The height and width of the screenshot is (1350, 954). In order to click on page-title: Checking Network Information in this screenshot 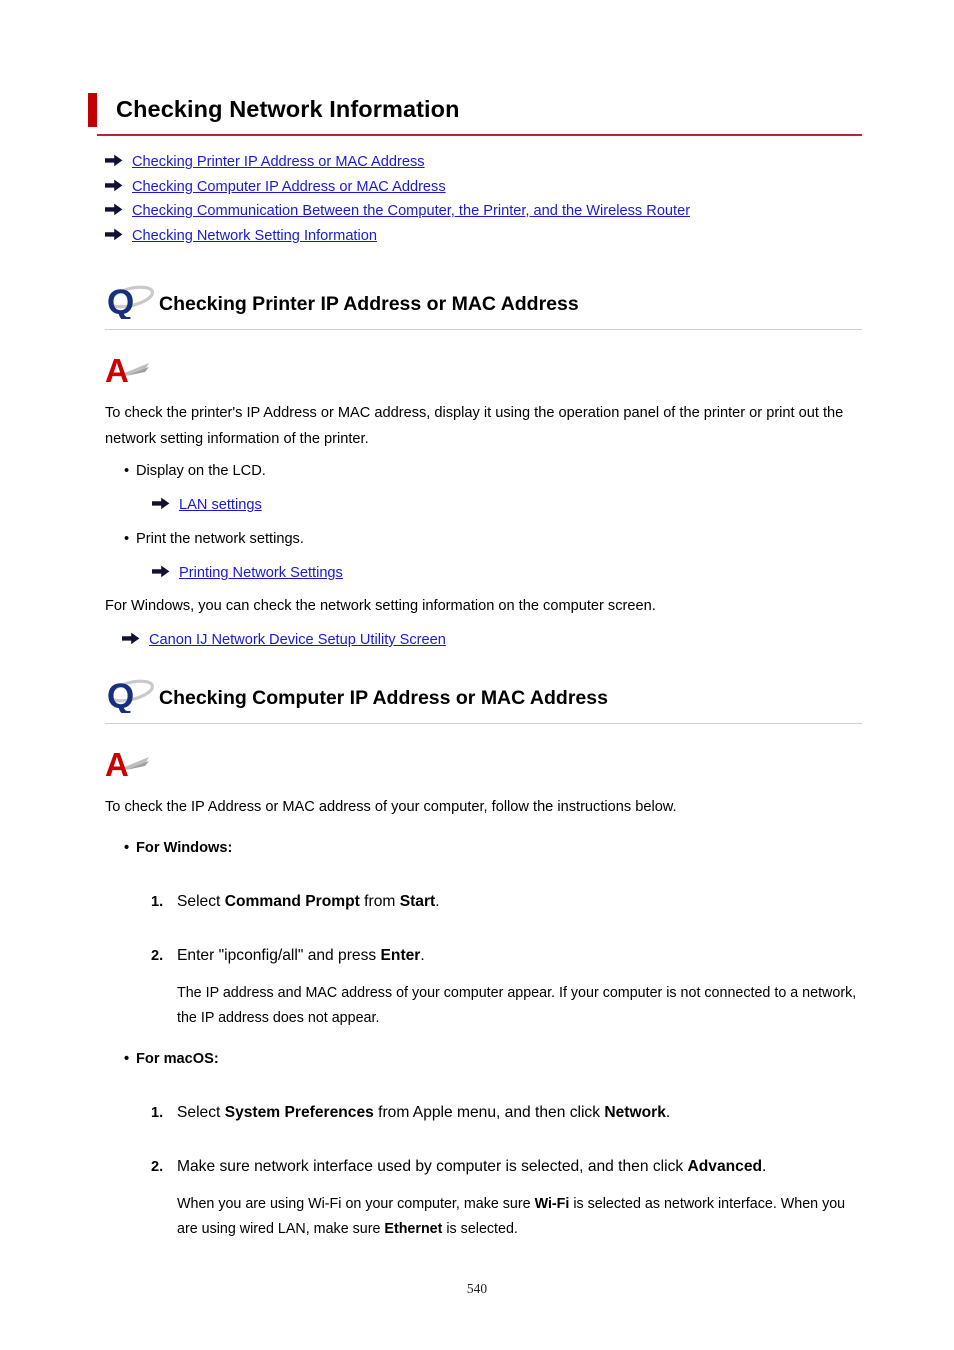, I will do `click(288, 109)`.